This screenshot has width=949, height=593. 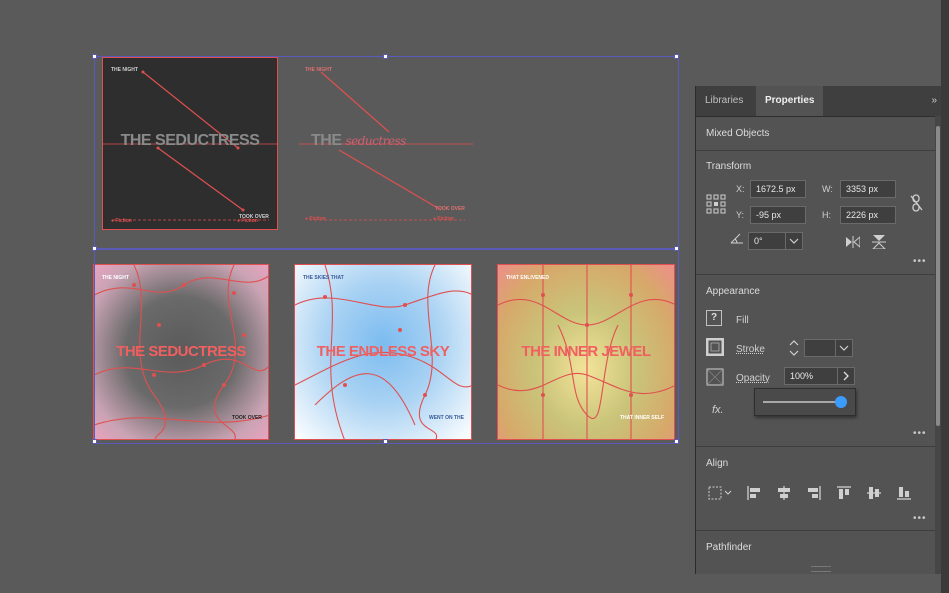 I want to click on opacity-slider-toggle, so click(x=846, y=376).